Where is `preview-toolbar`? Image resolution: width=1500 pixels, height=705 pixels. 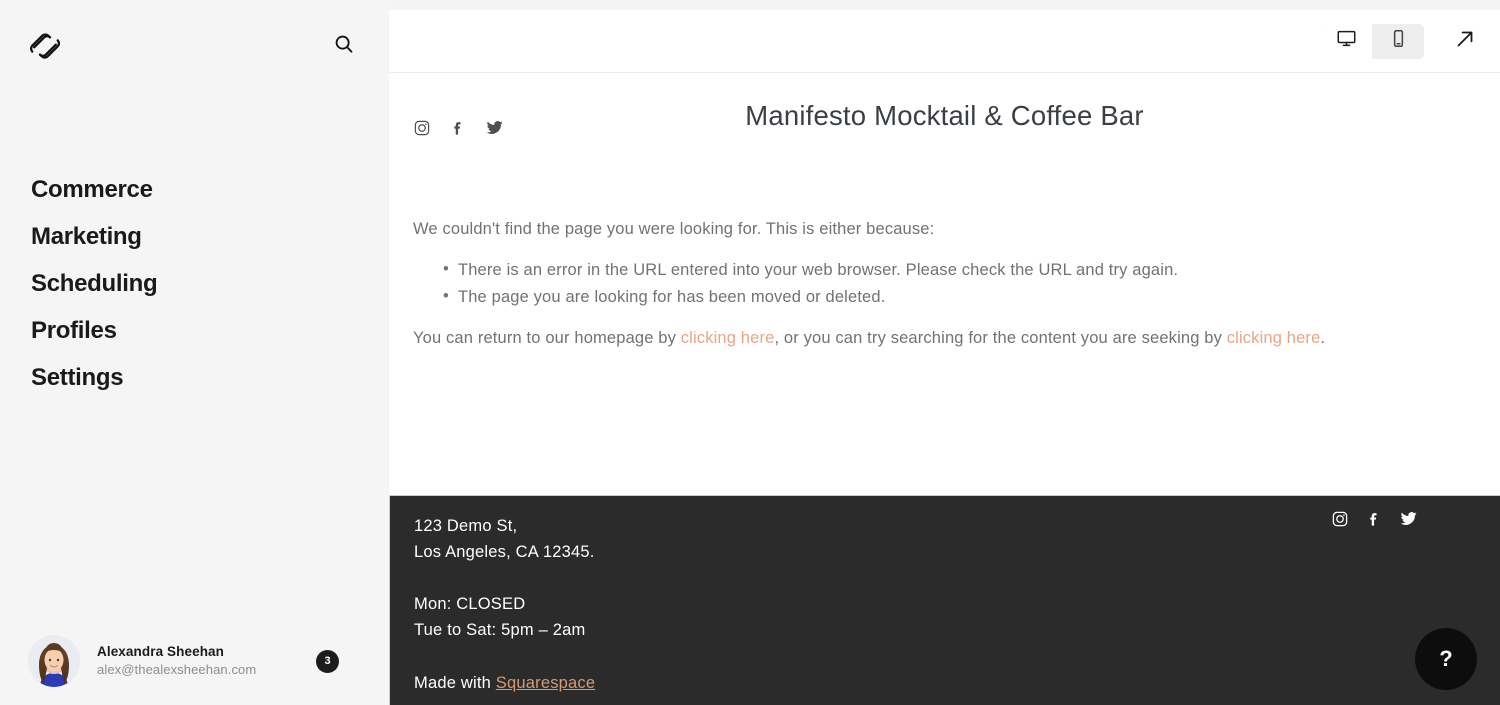 preview-toolbar is located at coordinates (944, 41).